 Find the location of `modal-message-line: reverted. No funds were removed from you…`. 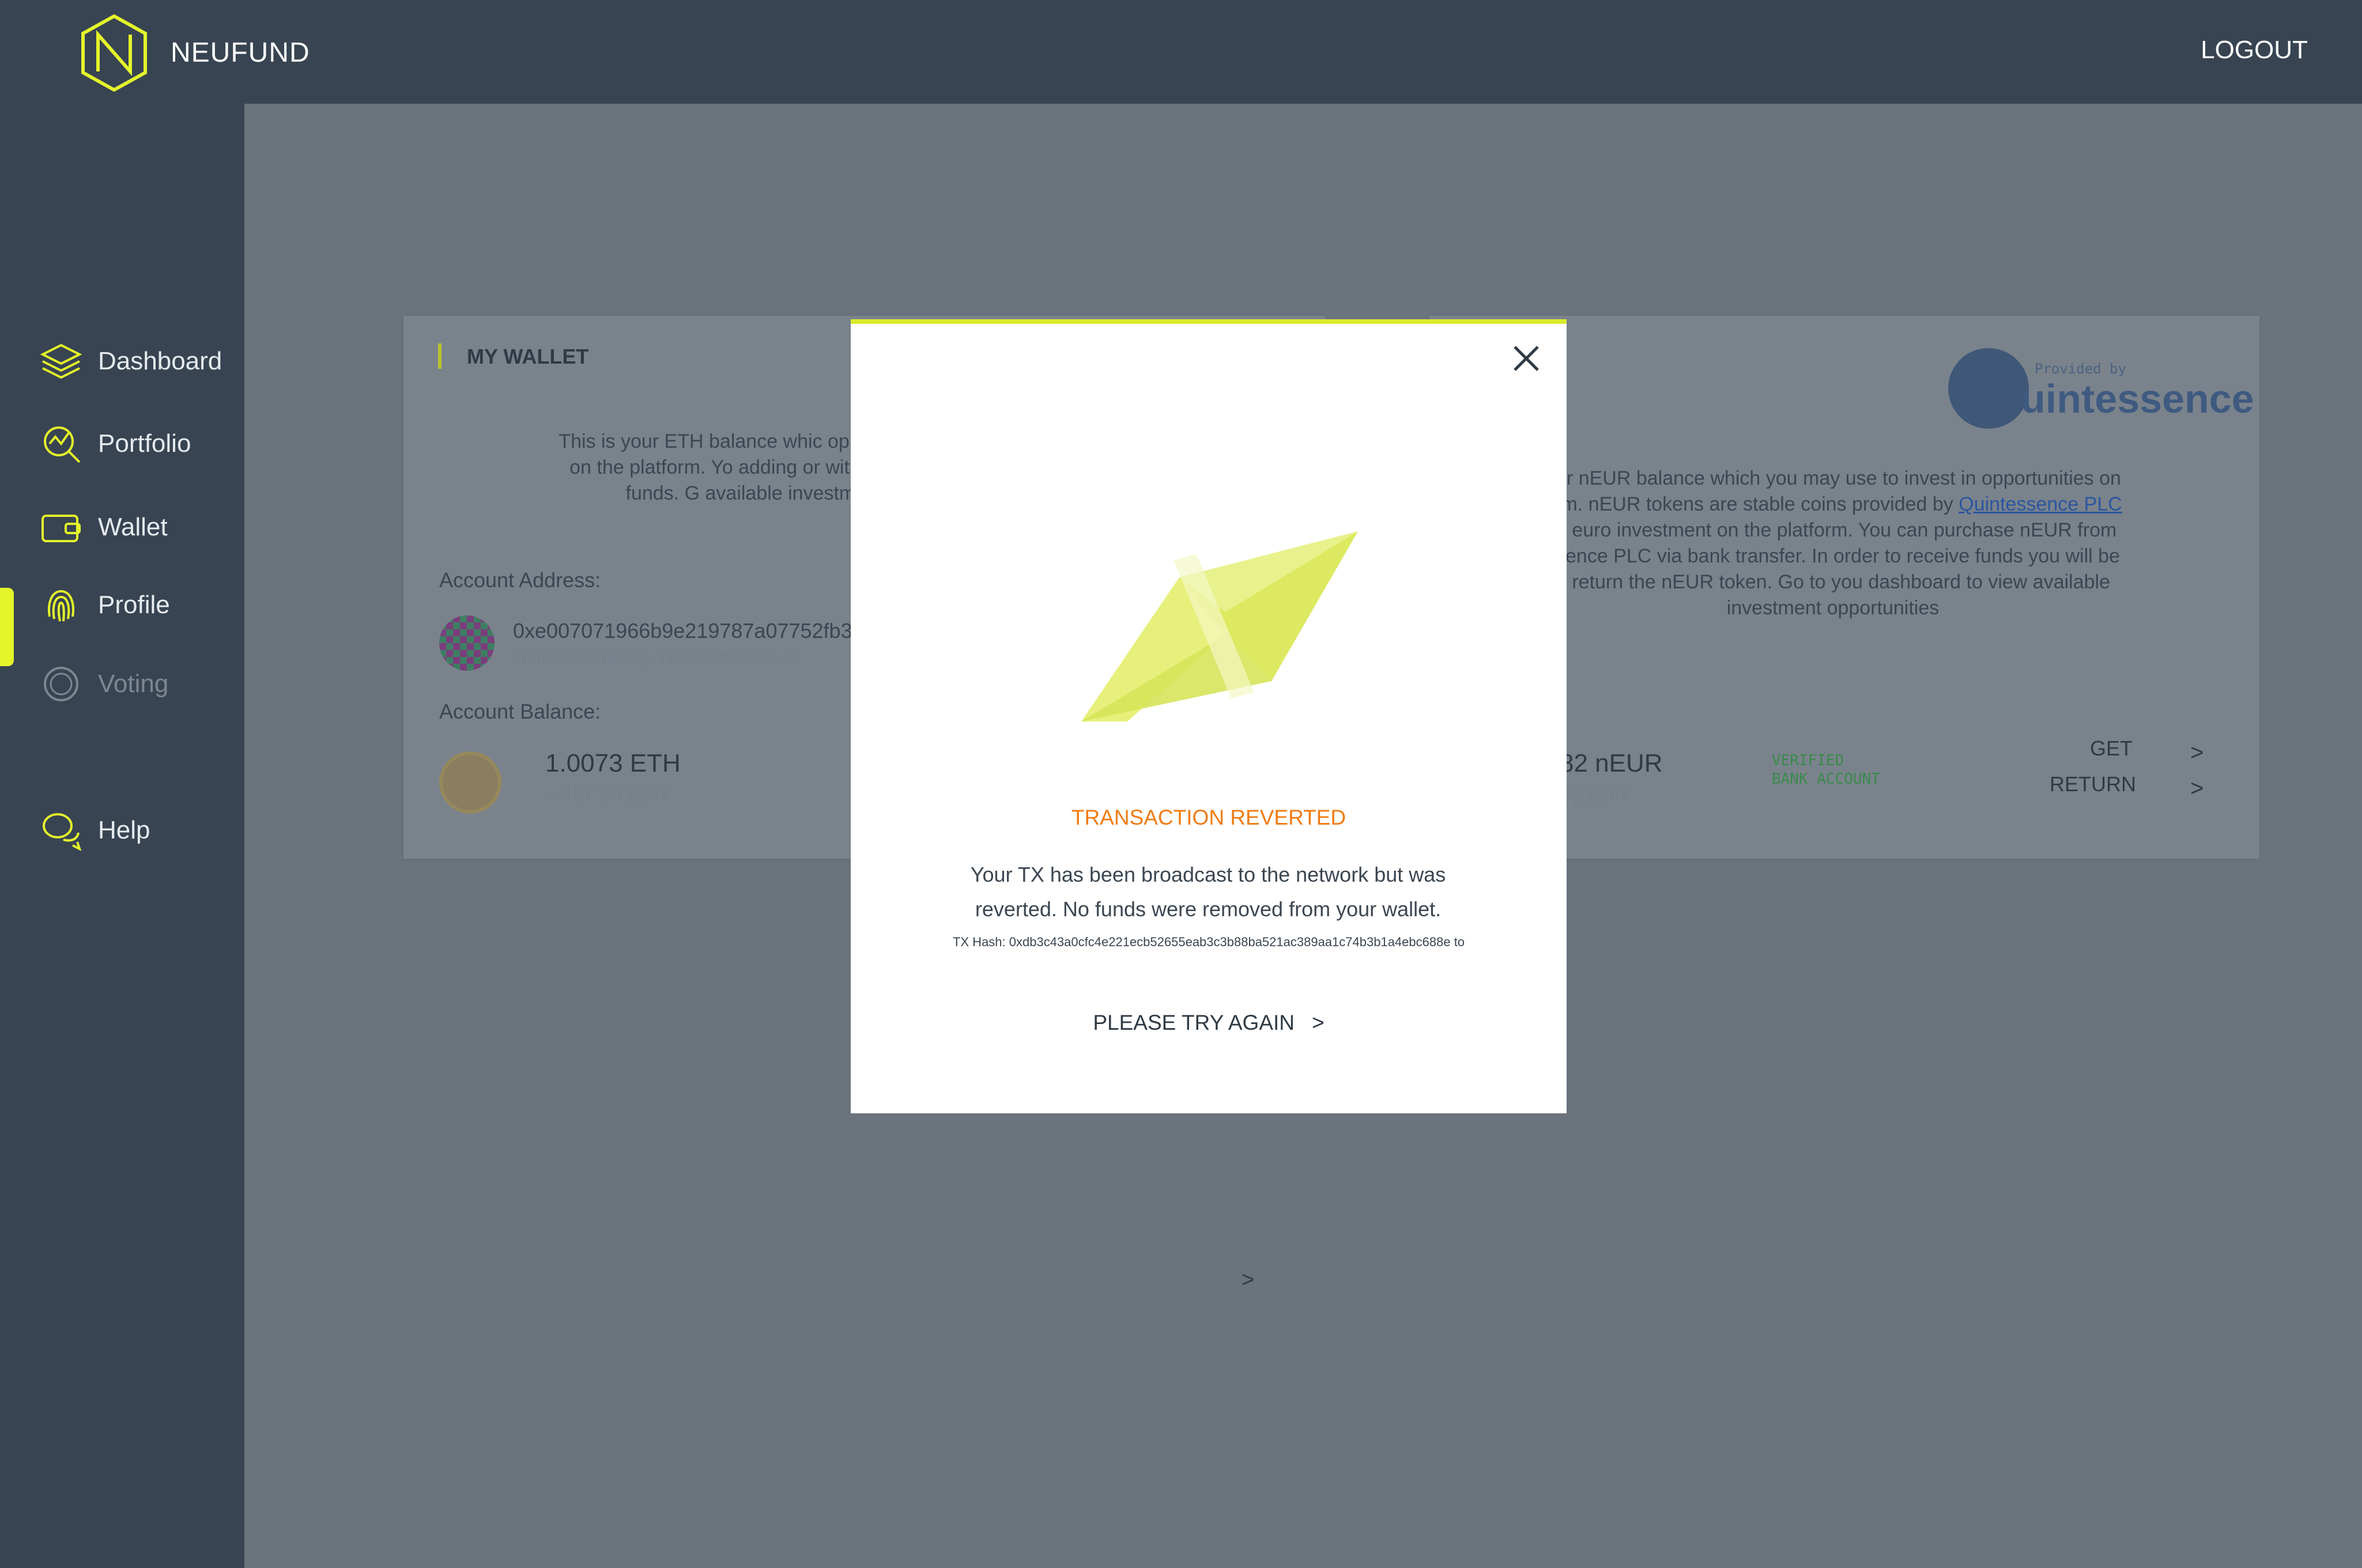

modal-message-line: reverted. No funds were removed from you… is located at coordinates (1208, 909).